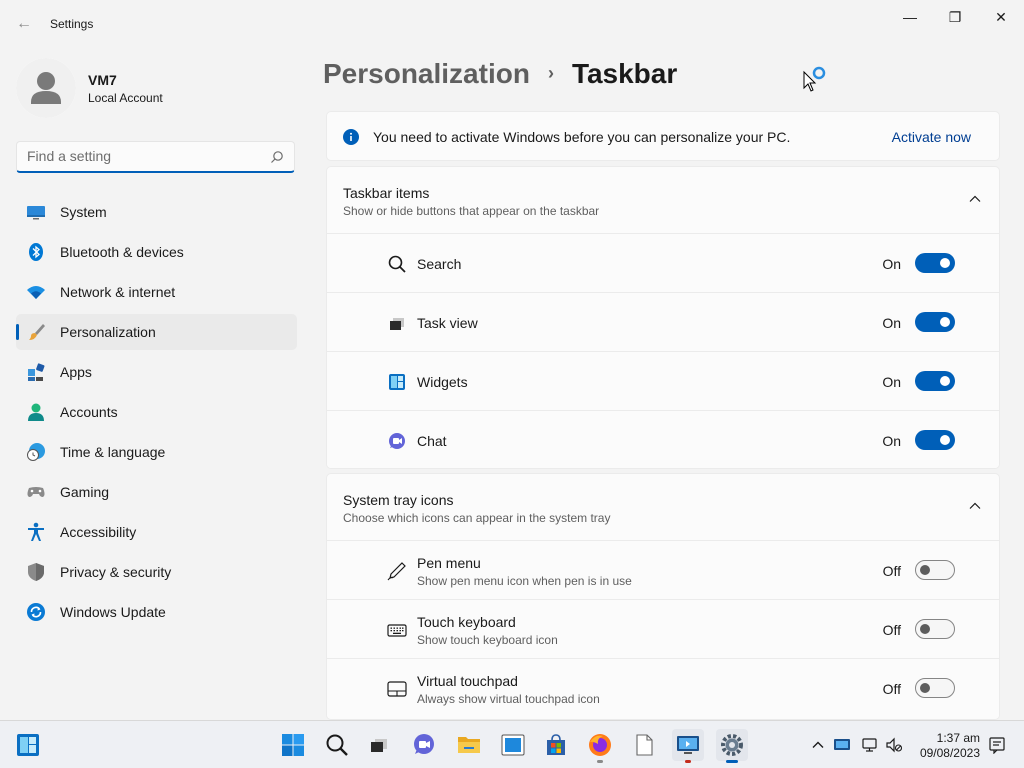 The image size is (1024, 768). What do you see at coordinates (36, 252) in the screenshot?
I see `bluetooth-icon` at bounding box center [36, 252].